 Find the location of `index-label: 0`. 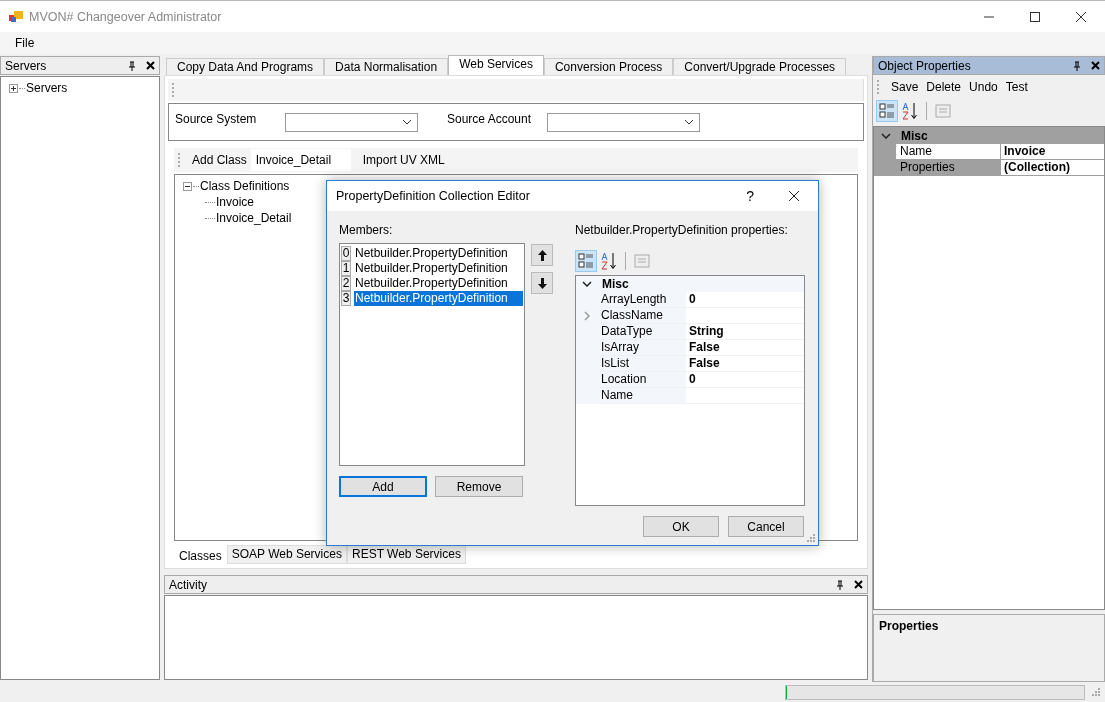

index-label: 0 is located at coordinates (346, 253).